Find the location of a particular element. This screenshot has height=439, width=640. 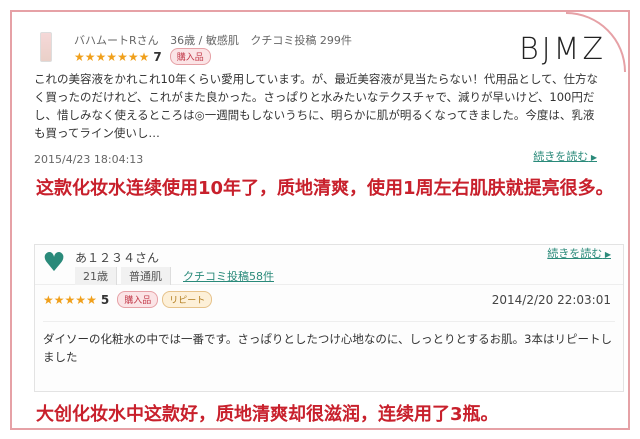

reviewer-name: バハムートRさん is located at coordinates (116, 40).